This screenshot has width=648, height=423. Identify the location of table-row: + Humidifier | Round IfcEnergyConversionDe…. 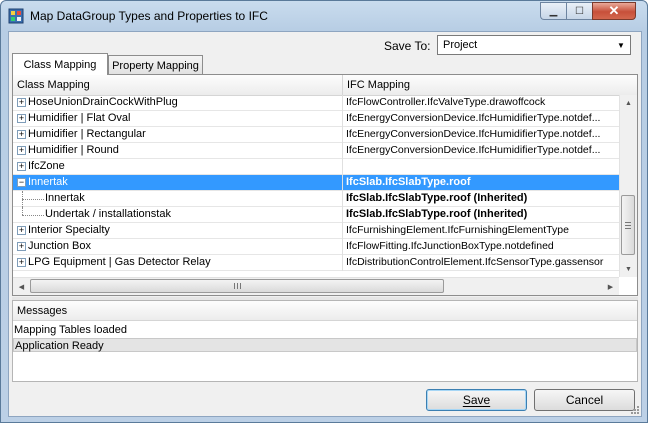
(316, 151).